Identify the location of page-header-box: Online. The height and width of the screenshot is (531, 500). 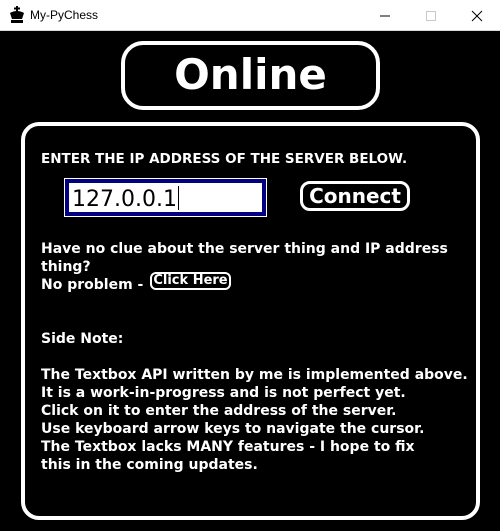
(250, 75).